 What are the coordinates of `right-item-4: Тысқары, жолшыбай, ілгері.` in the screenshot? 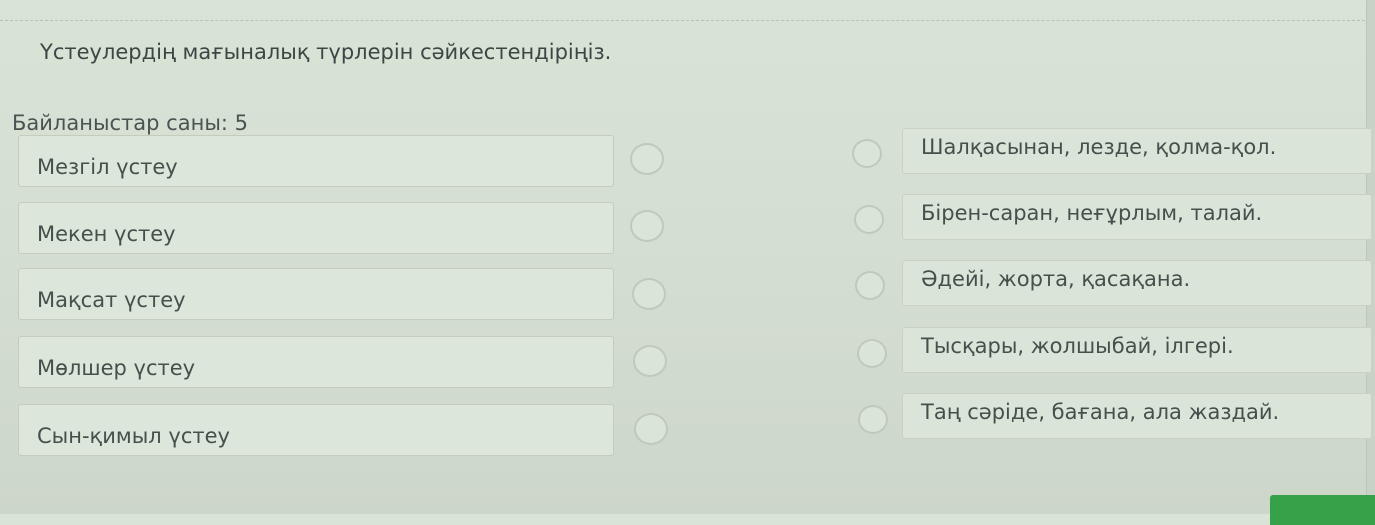 It's located at (1137, 350).